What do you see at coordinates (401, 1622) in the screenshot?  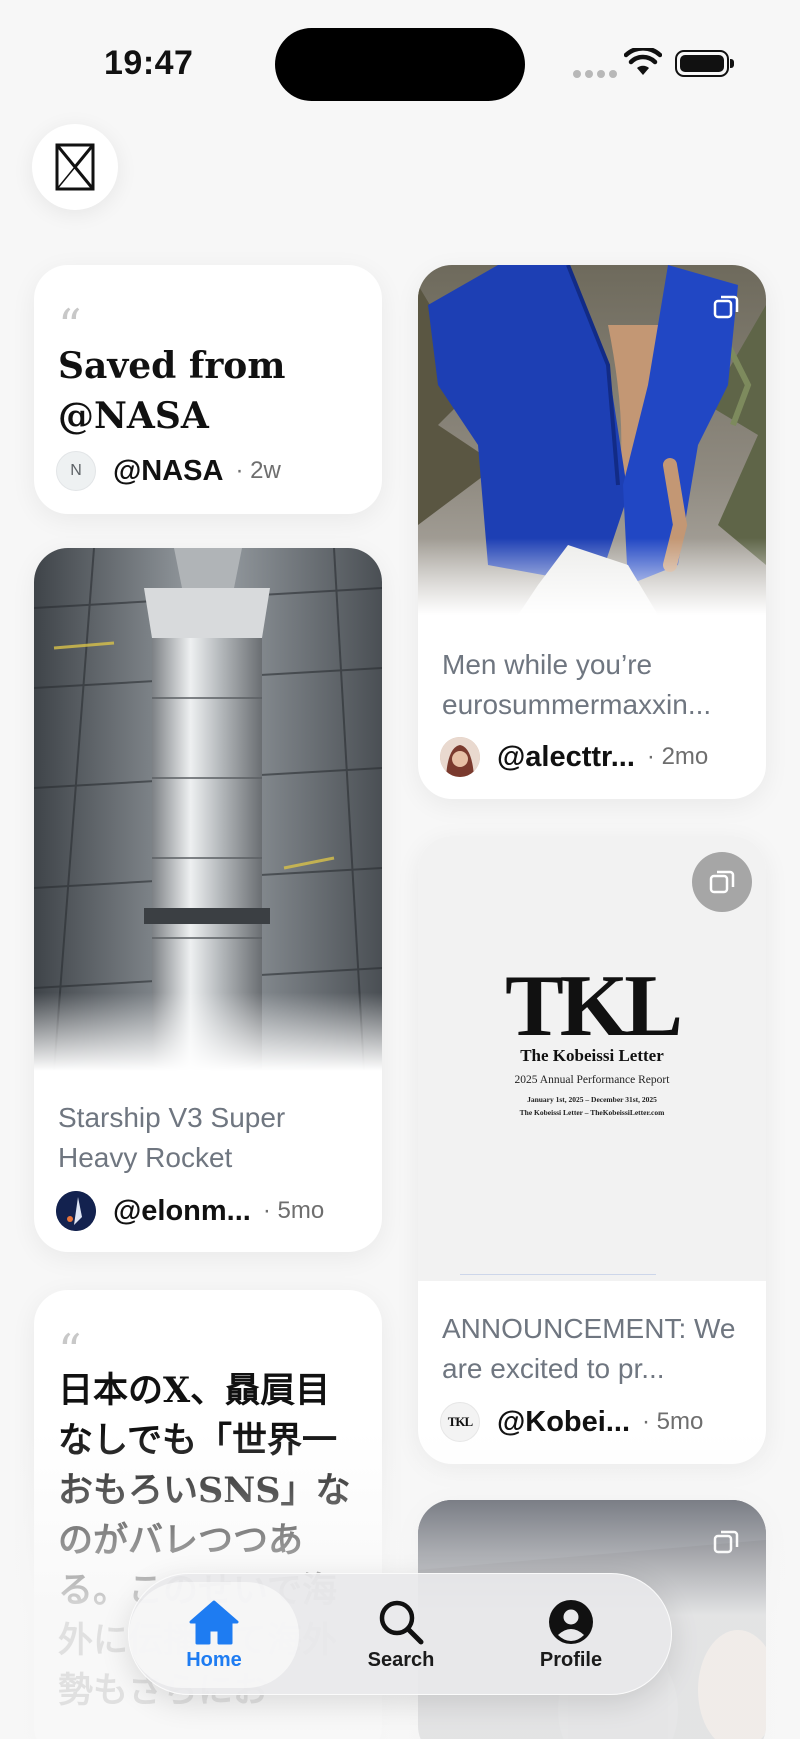 I see `search-icon` at bounding box center [401, 1622].